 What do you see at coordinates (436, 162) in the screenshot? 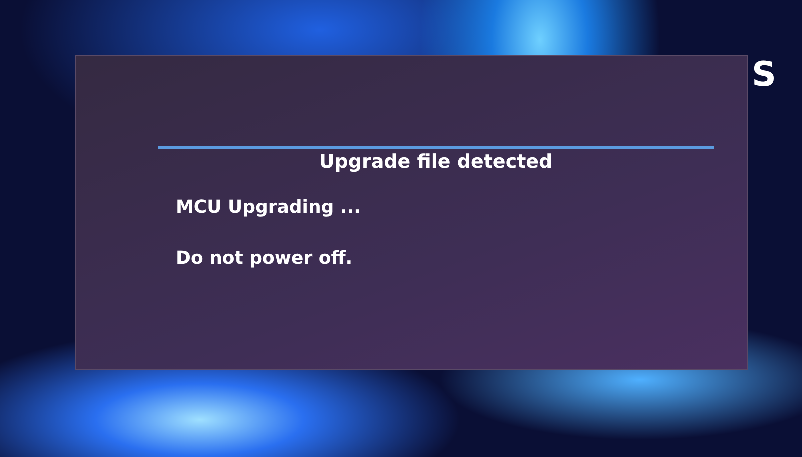
I see `dialog-title: Upgrade file detected` at bounding box center [436, 162].